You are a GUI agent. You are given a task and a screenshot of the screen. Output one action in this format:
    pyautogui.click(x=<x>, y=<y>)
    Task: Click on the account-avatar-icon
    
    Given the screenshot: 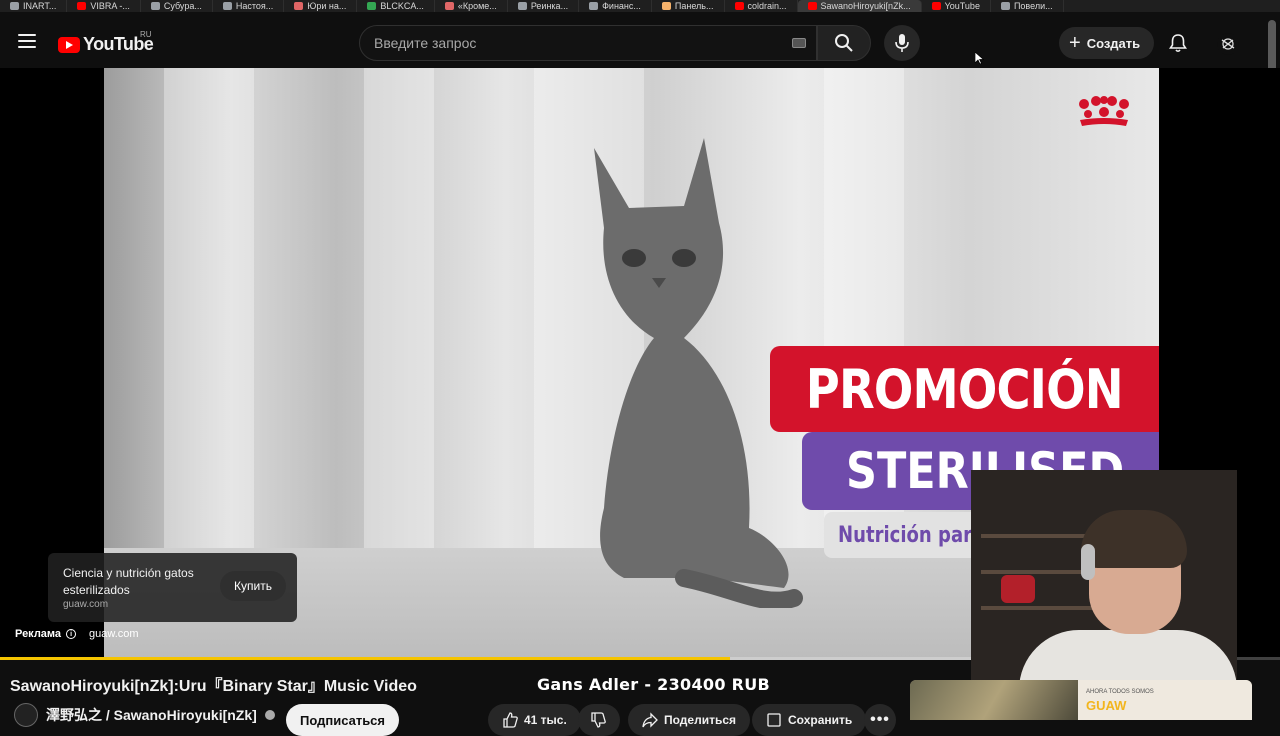 What is the action you would take?
    pyautogui.click(x=1228, y=44)
    